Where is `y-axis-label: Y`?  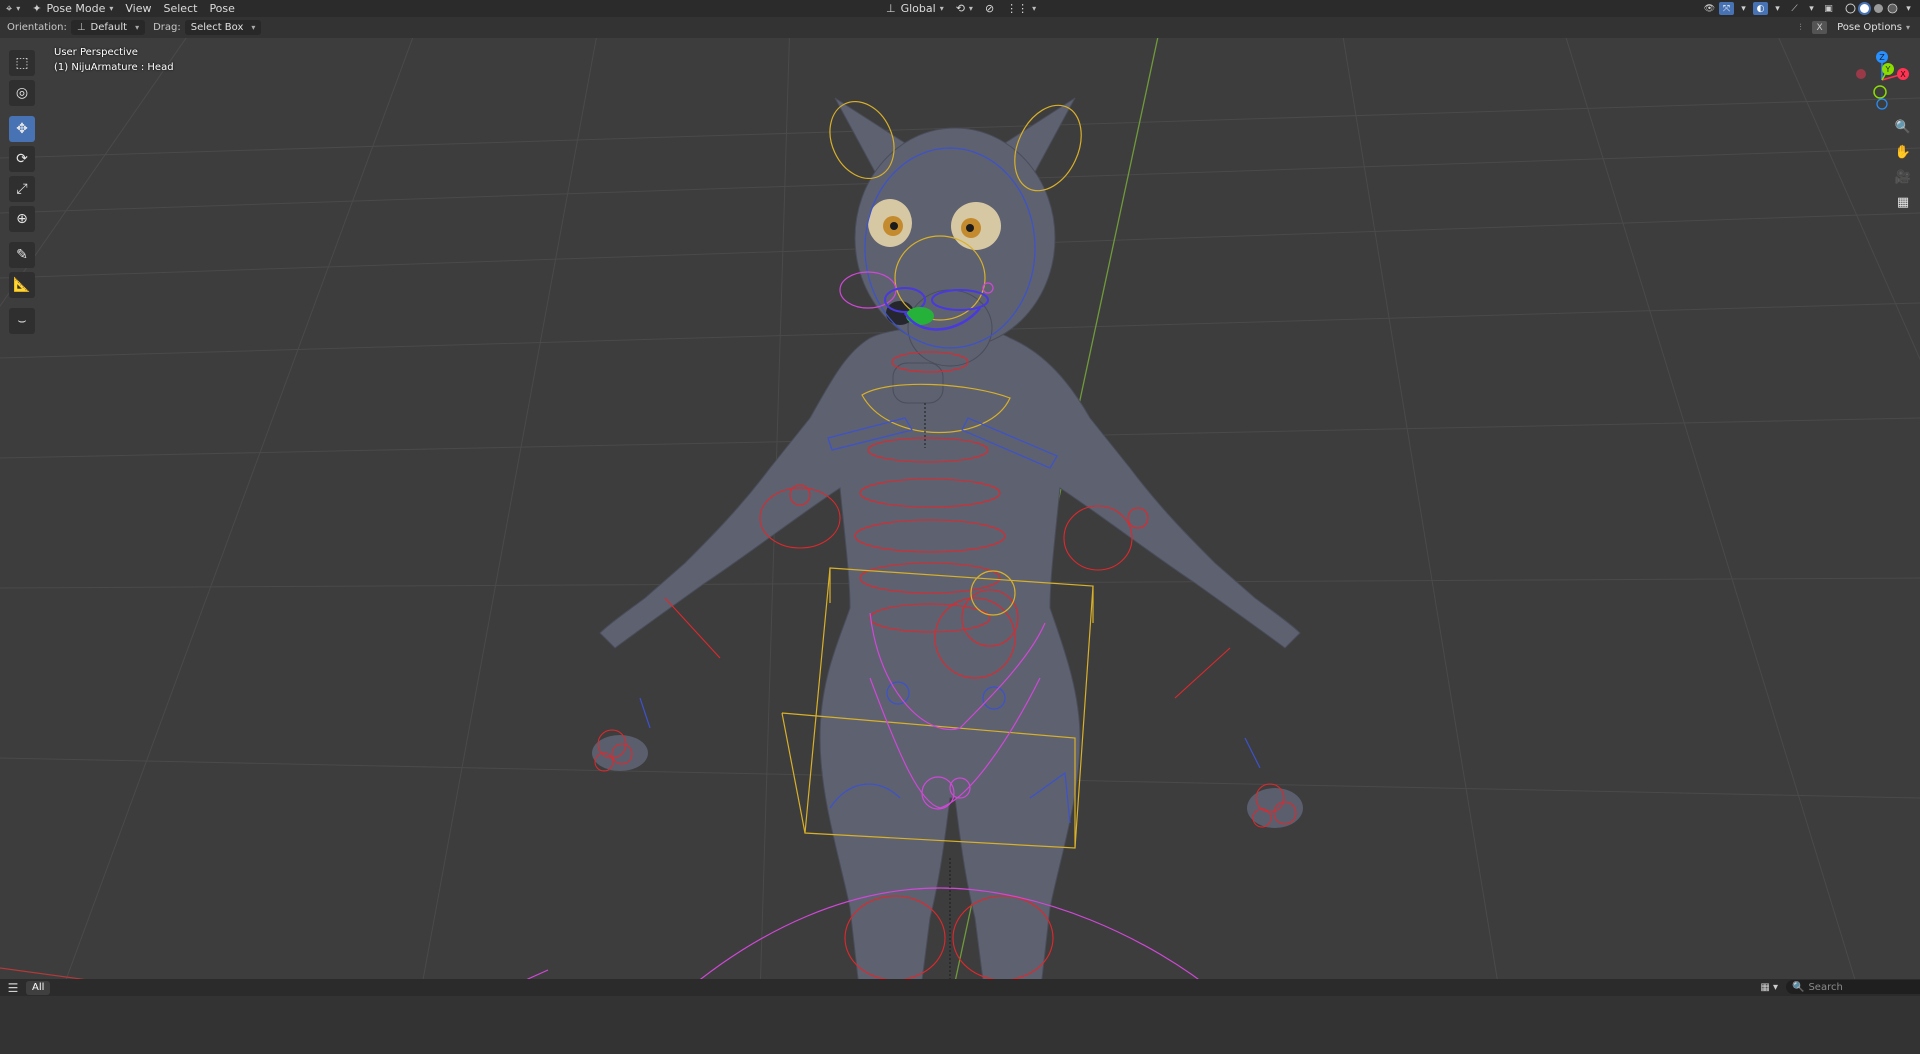
y-axis-label: Y is located at coordinates (1888, 69).